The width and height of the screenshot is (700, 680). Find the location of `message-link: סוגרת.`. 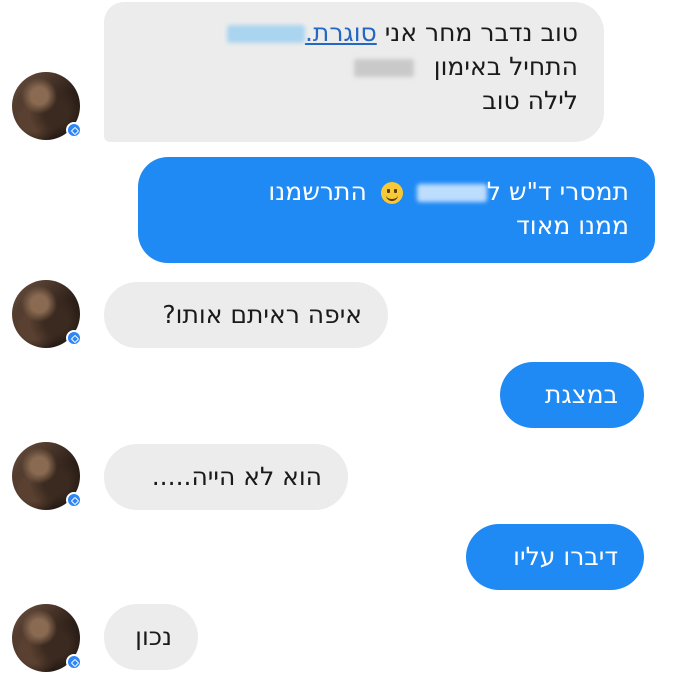

message-link: סוגרת. is located at coordinates (341, 32).